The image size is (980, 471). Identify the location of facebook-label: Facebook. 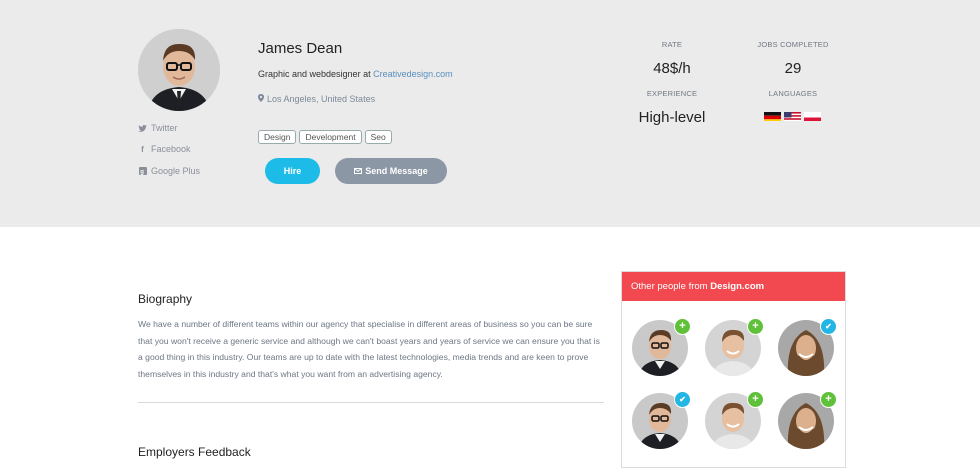
(171, 149).